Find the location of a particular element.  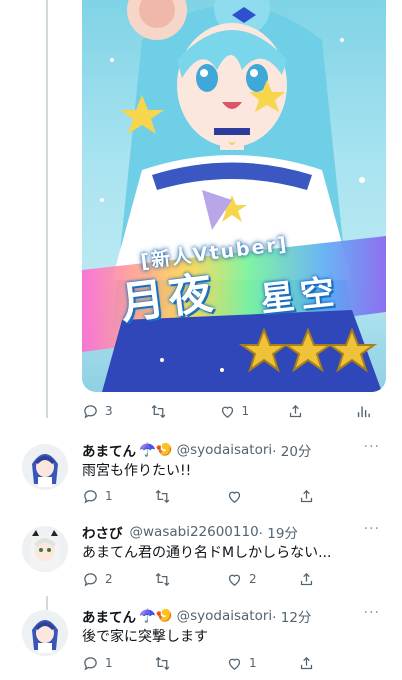

top-post-actions: 3 1 is located at coordinates (227, 411).